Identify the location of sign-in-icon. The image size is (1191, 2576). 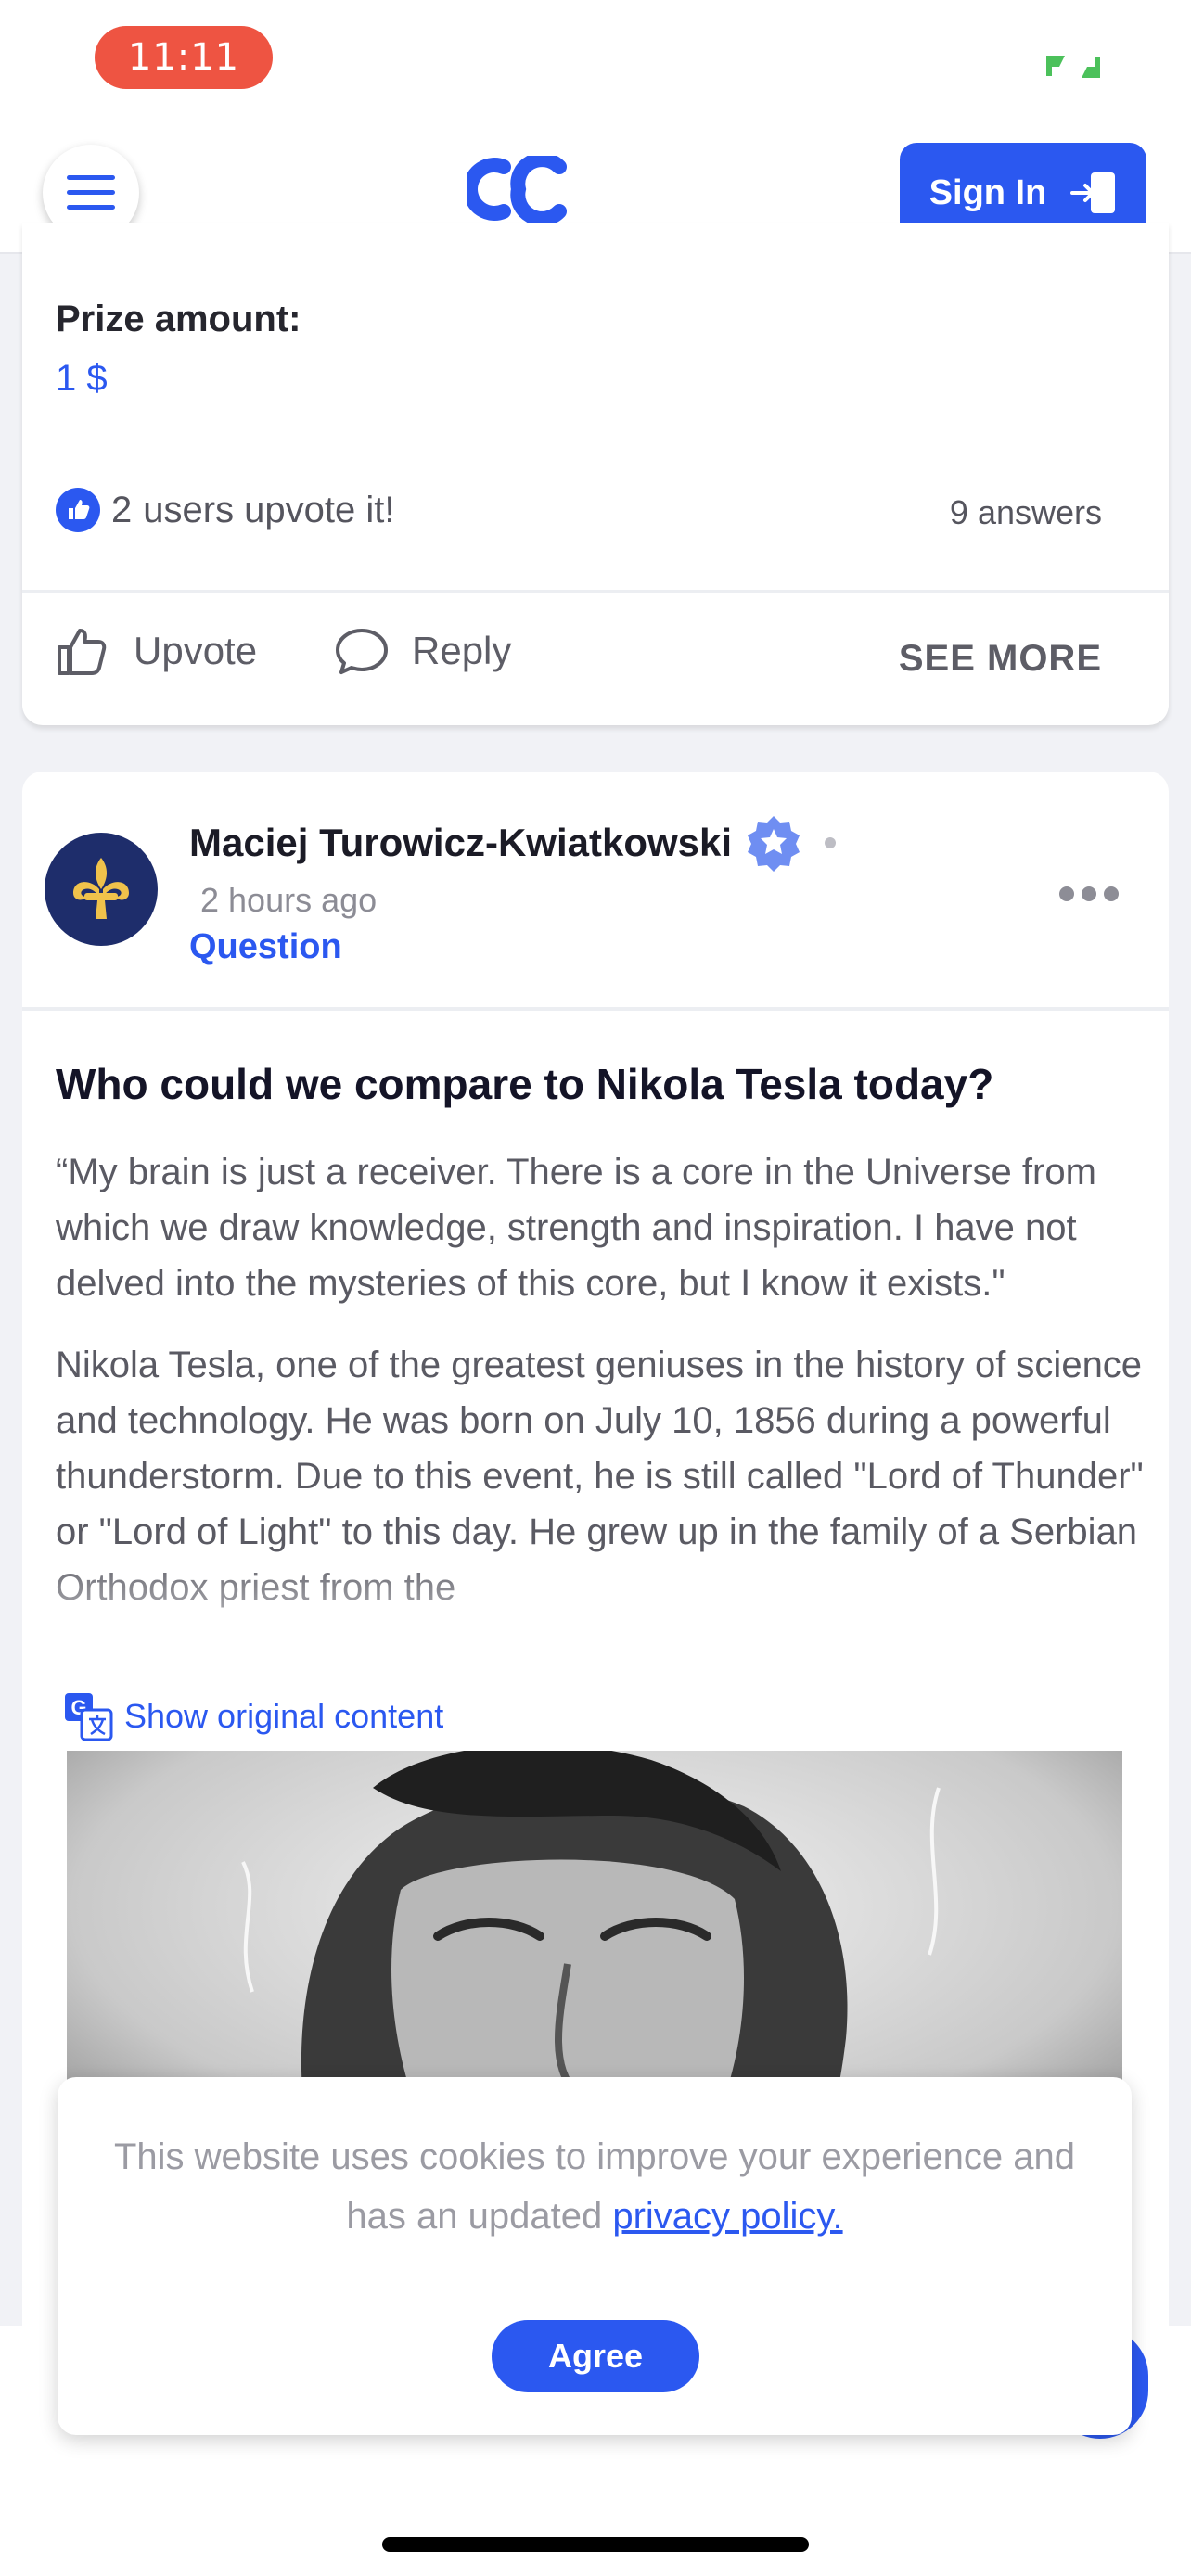
(1093, 192).